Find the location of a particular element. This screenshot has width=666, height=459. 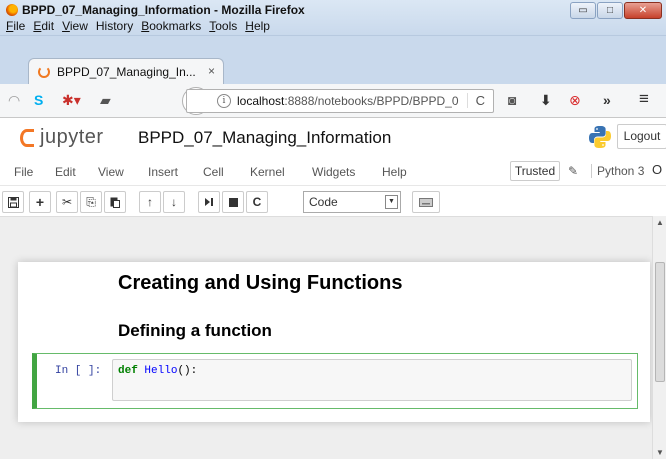

jmenu-kernel: Kernel is located at coordinates (267, 172).